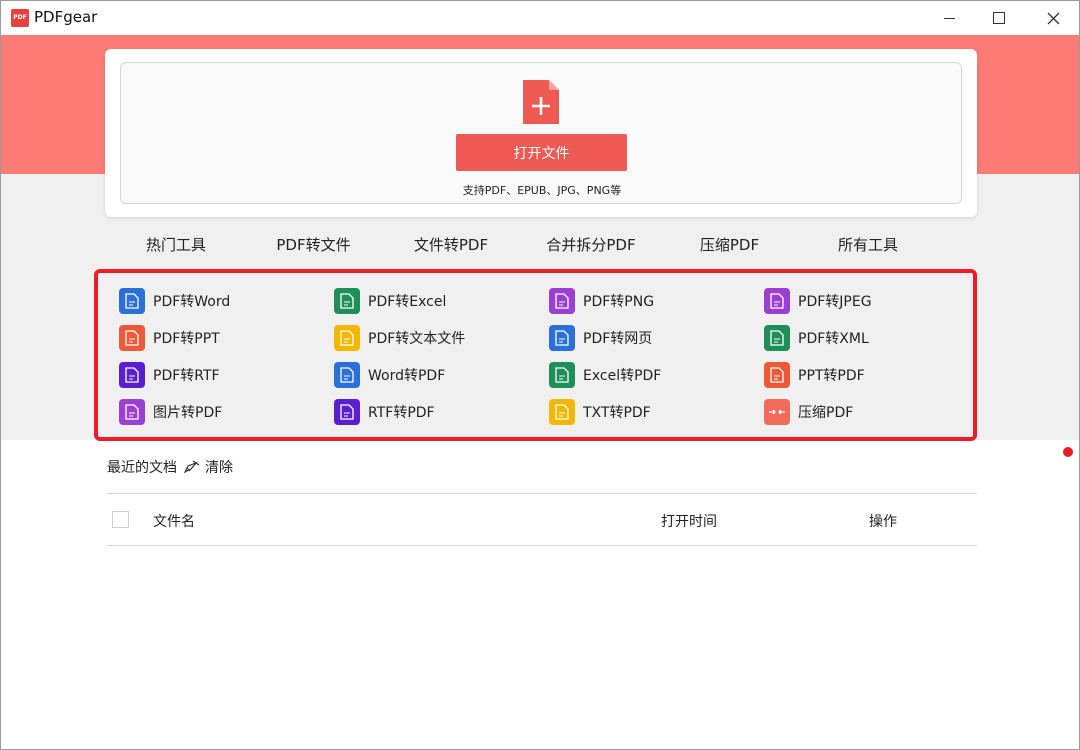  Describe the element at coordinates (132, 301) in the screenshot. I see `pdf-to-word-icon` at that location.